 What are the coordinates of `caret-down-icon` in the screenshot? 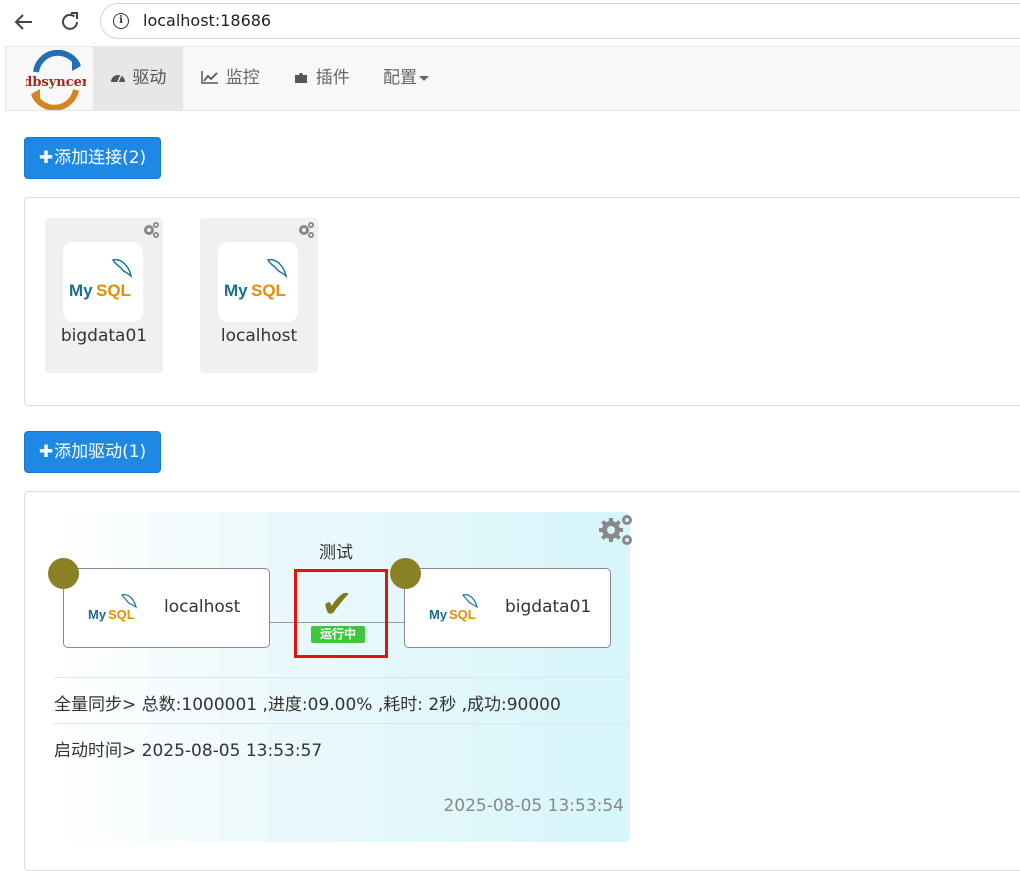 It's located at (424, 78).